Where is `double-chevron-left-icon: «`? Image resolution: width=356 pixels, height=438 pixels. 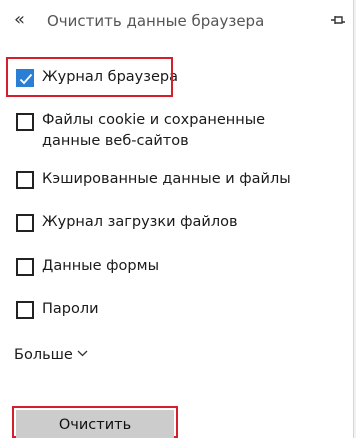 double-chevron-left-icon: « is located at coordinates (20, 19).